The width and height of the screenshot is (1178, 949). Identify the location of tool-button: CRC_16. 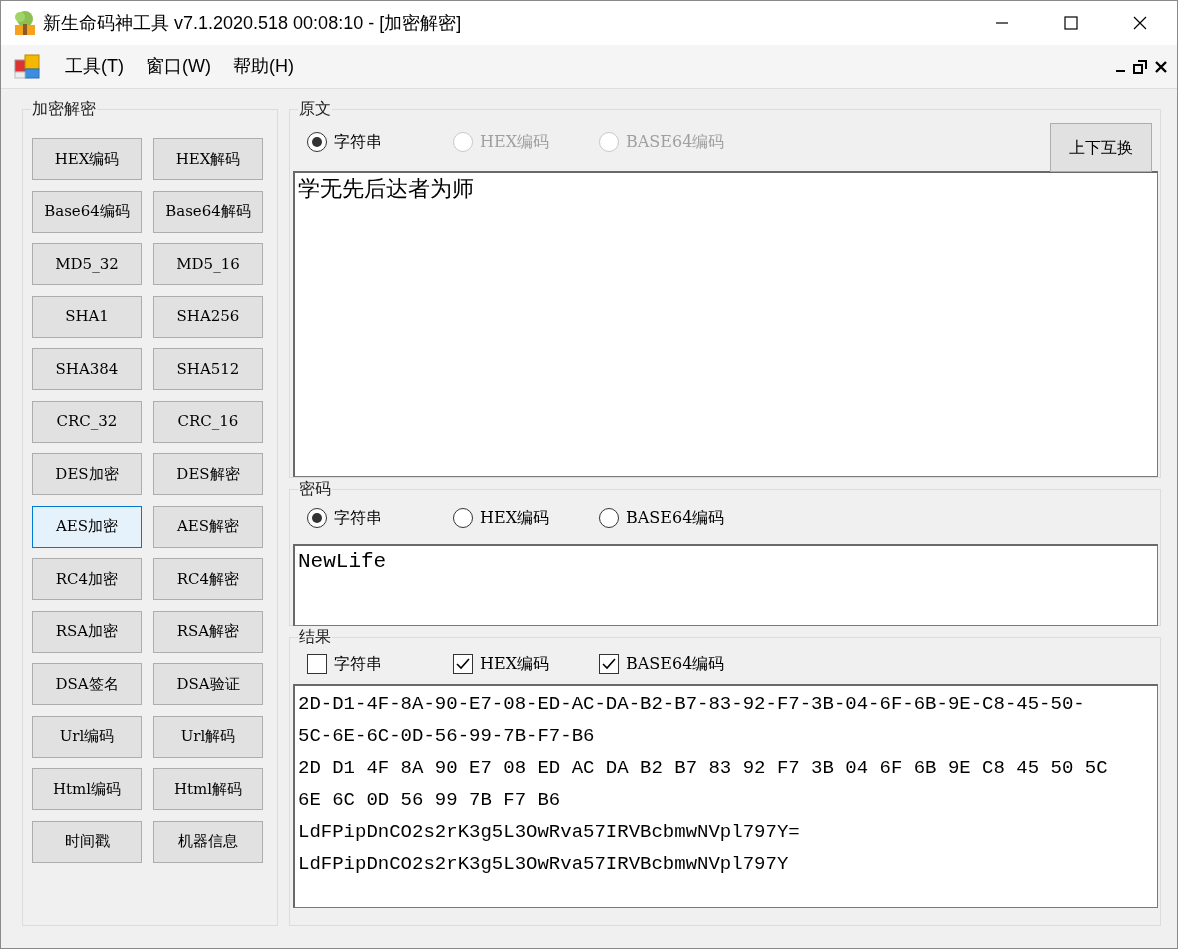
(208, 421).